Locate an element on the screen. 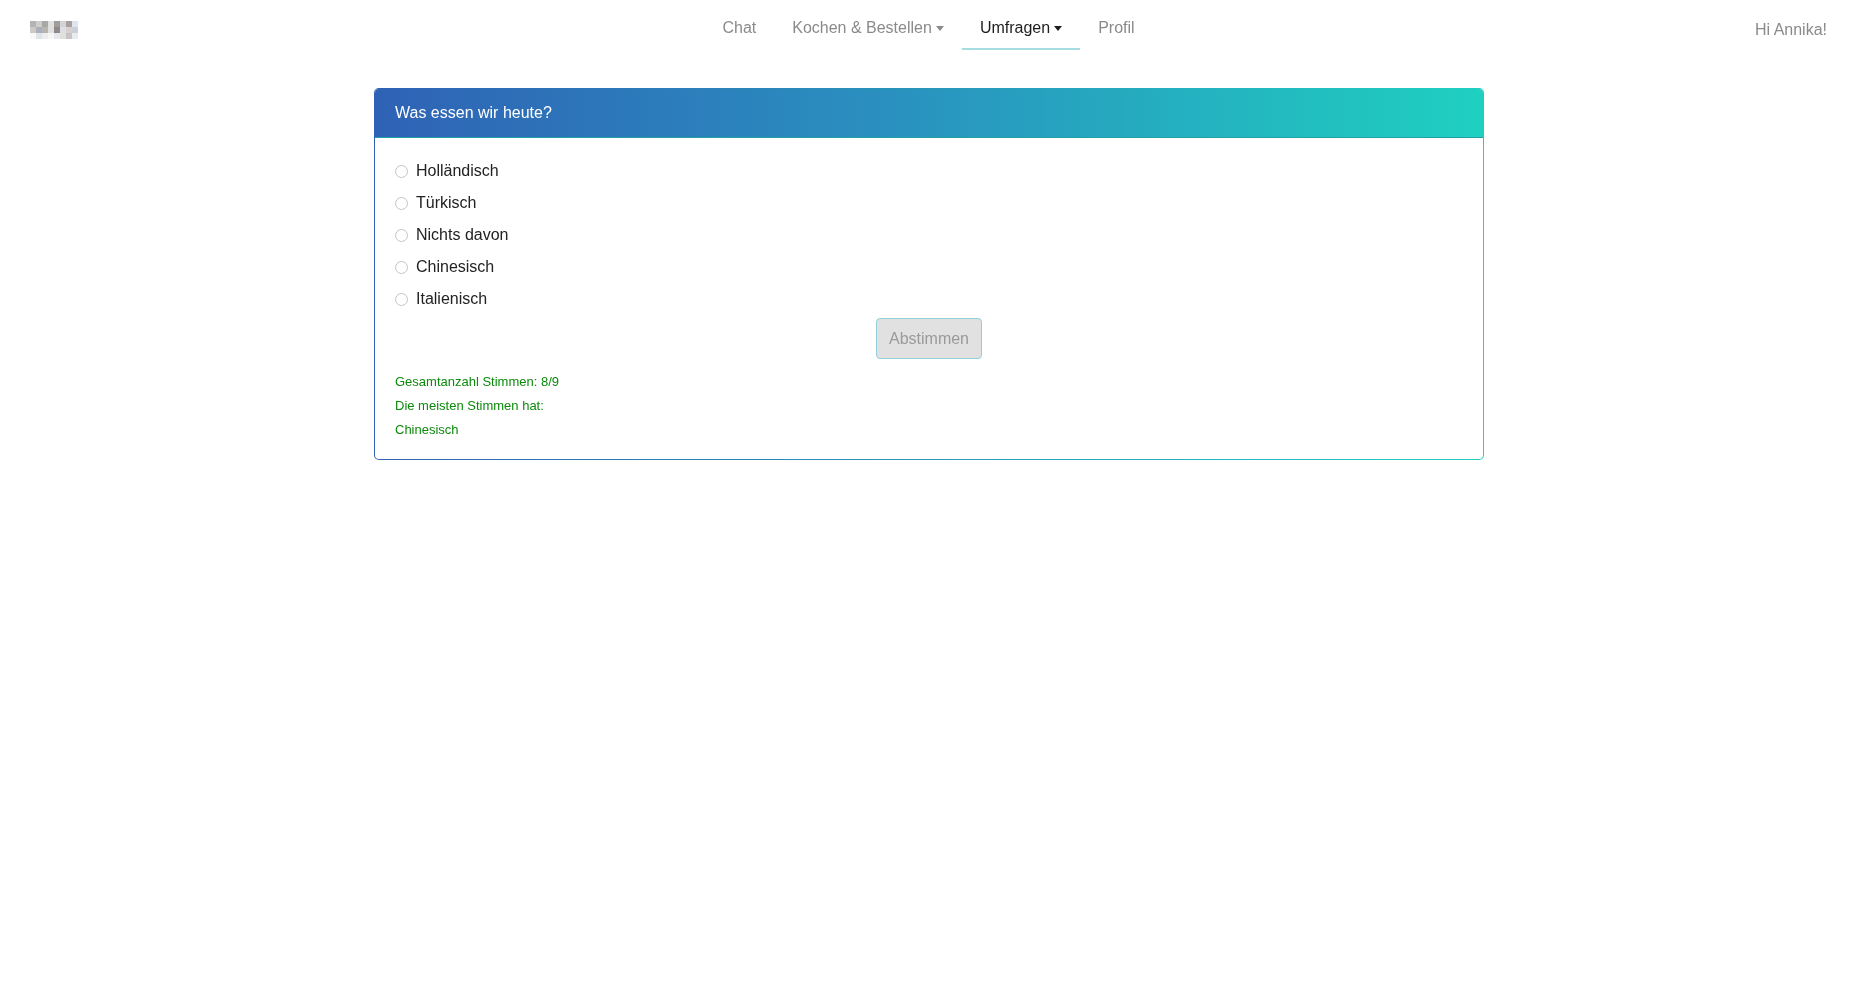 The height and width of the screenshot is (1006, 1858). greeting-text: Hi Annika! is located at coordinates (1790, 30).